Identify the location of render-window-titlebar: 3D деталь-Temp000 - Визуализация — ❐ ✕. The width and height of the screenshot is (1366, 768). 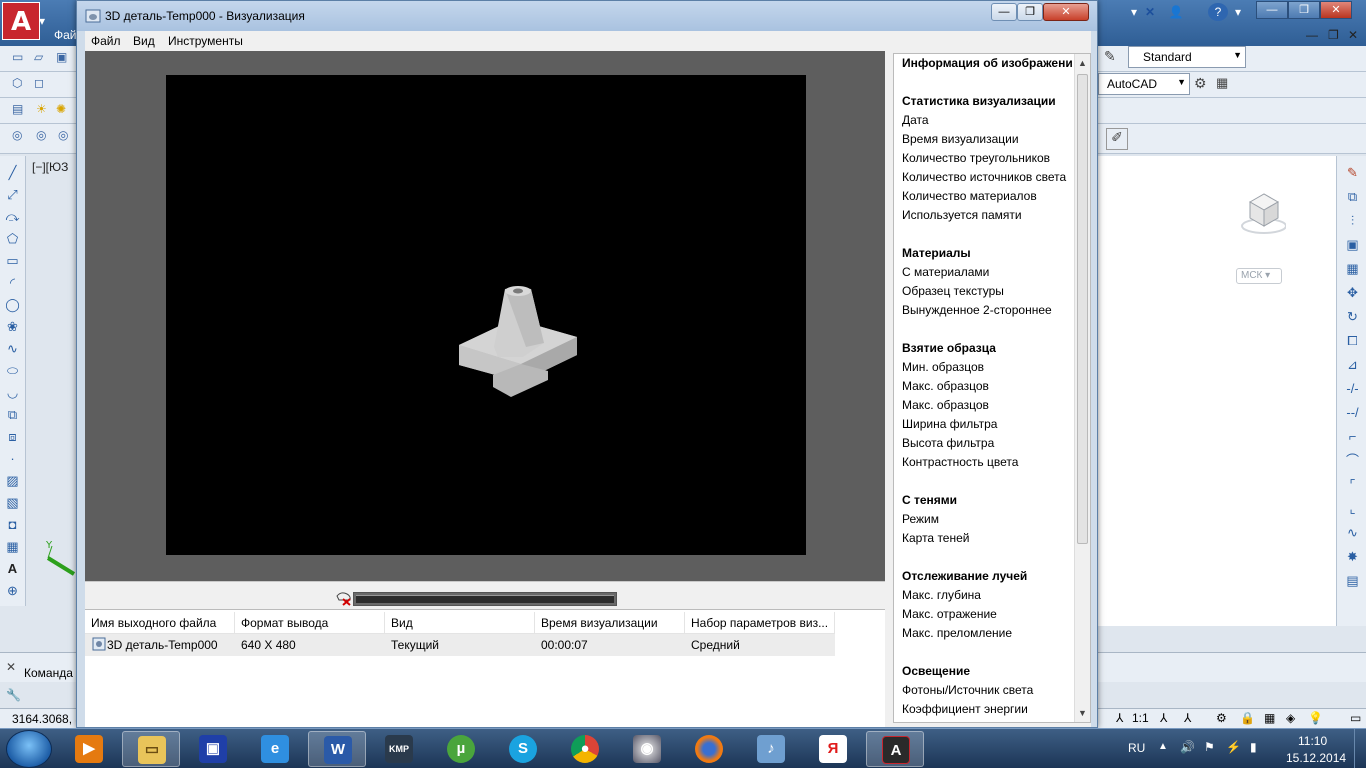
(587, 16).